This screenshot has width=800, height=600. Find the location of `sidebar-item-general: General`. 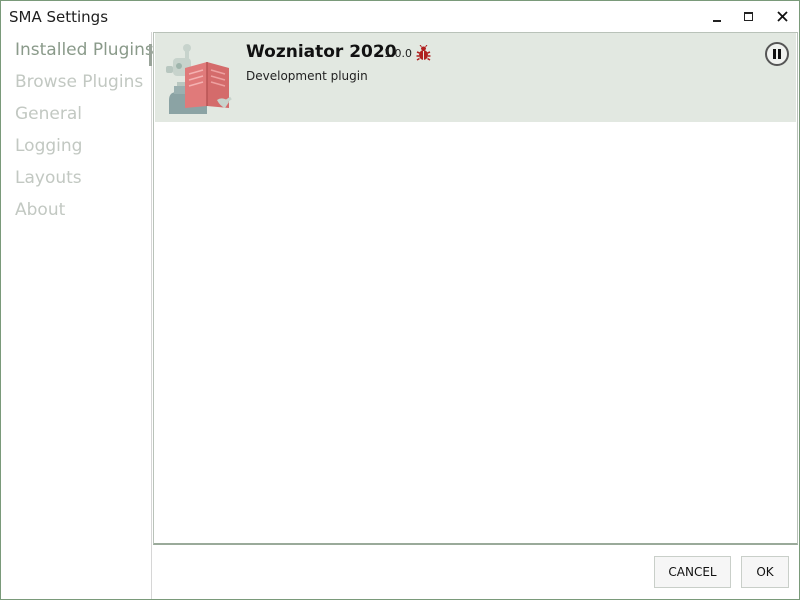

sidebar-item-general: General is located at coordinates (48, 114).